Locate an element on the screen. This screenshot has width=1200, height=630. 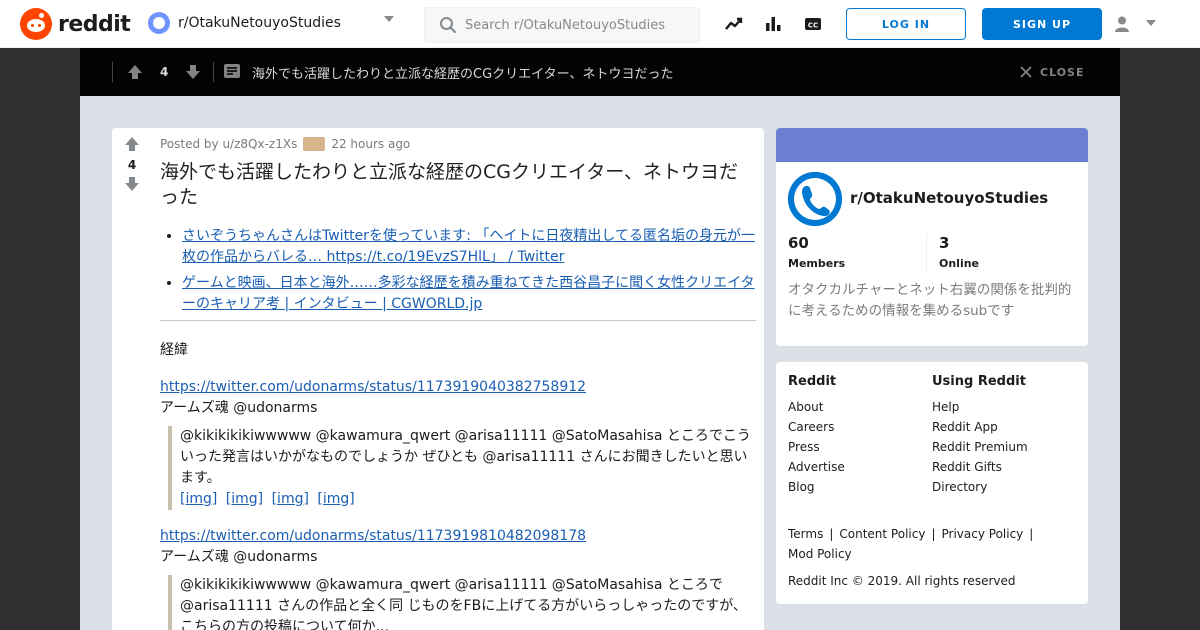
reddit-logo: reddit is located at coordinates (75, 24).